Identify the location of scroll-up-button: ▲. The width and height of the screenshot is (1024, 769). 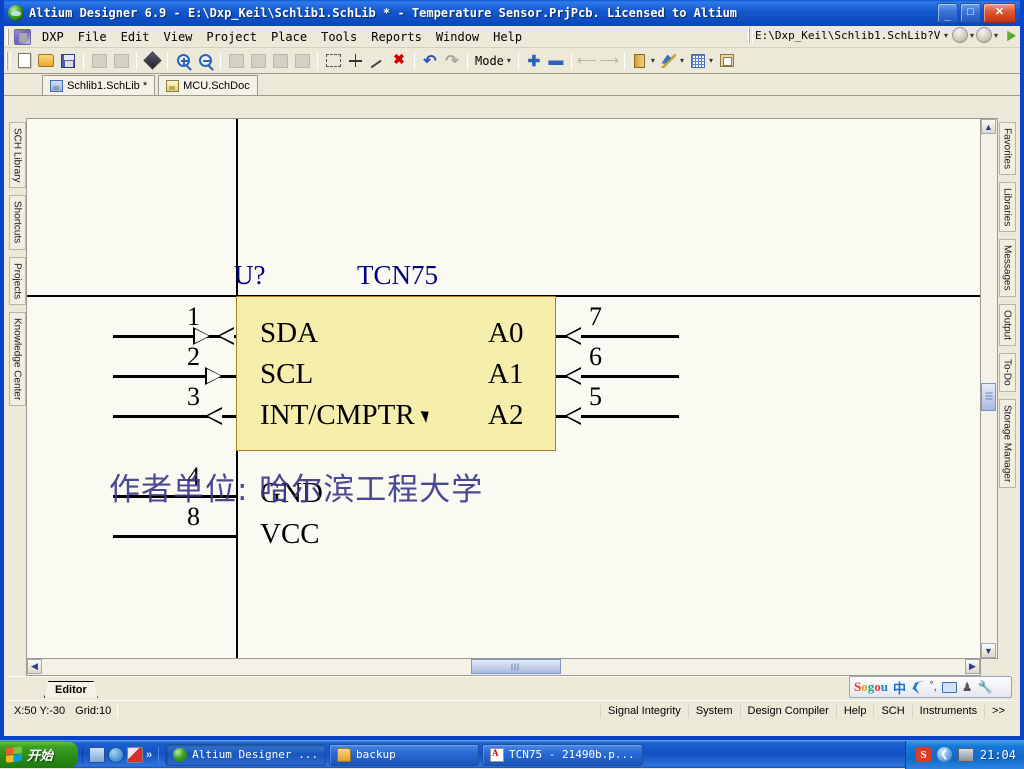
(988, 126).